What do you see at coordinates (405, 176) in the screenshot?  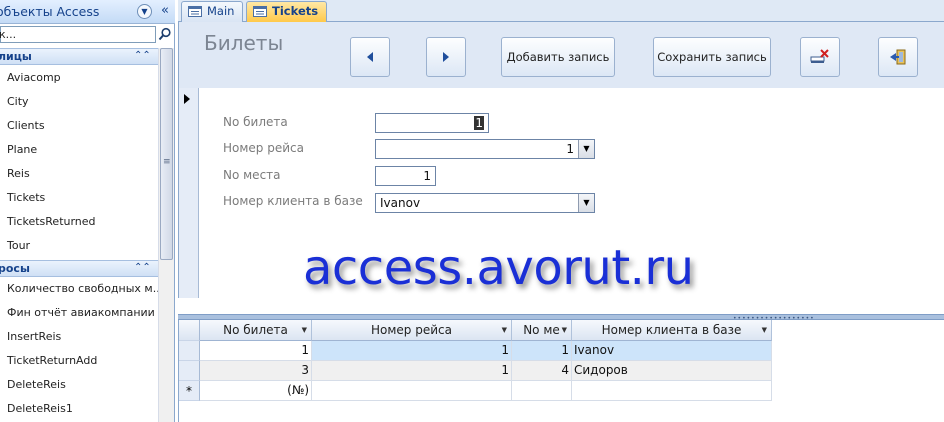 I see `seat-no-field: 1` at bounding box center [405, 176].